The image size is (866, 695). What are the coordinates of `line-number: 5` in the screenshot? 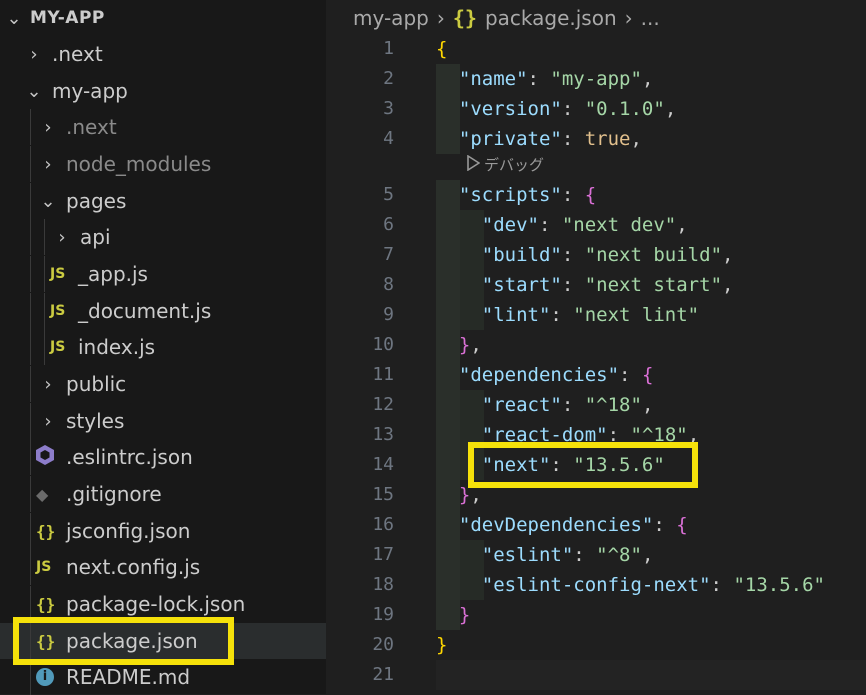 It's located at (388, 194).